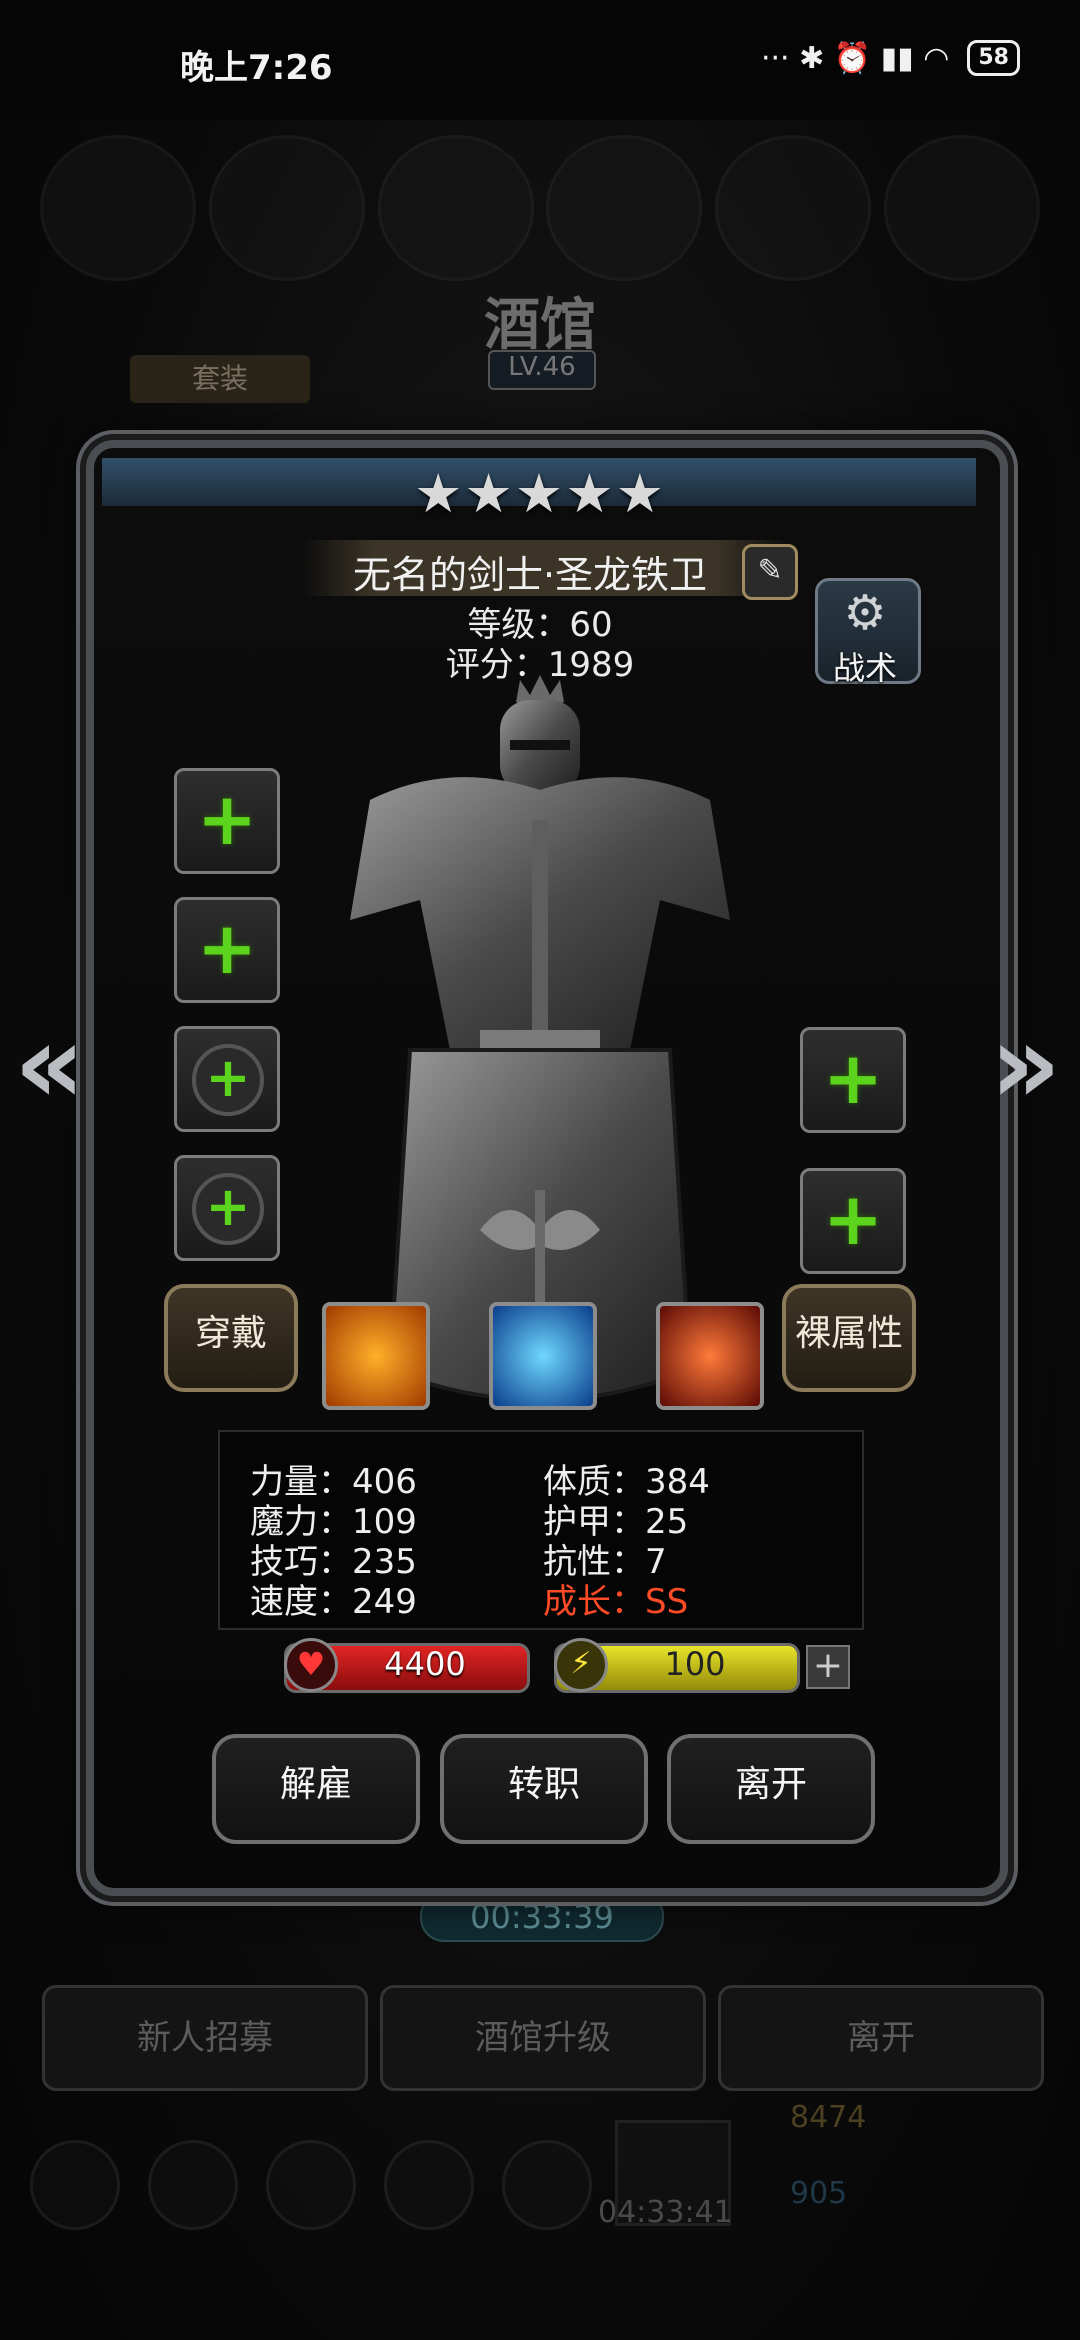 The height and width of the screenshot is (2340, 1080). I want to click on status-indicators: ··· ✱ ⏰ ▮▮ ◠, so click(855, 58).